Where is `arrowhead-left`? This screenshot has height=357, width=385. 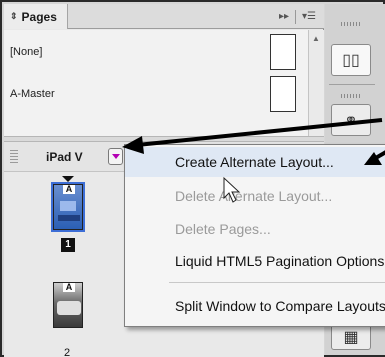
arrowhead-left is located at coordinates (133, 145).